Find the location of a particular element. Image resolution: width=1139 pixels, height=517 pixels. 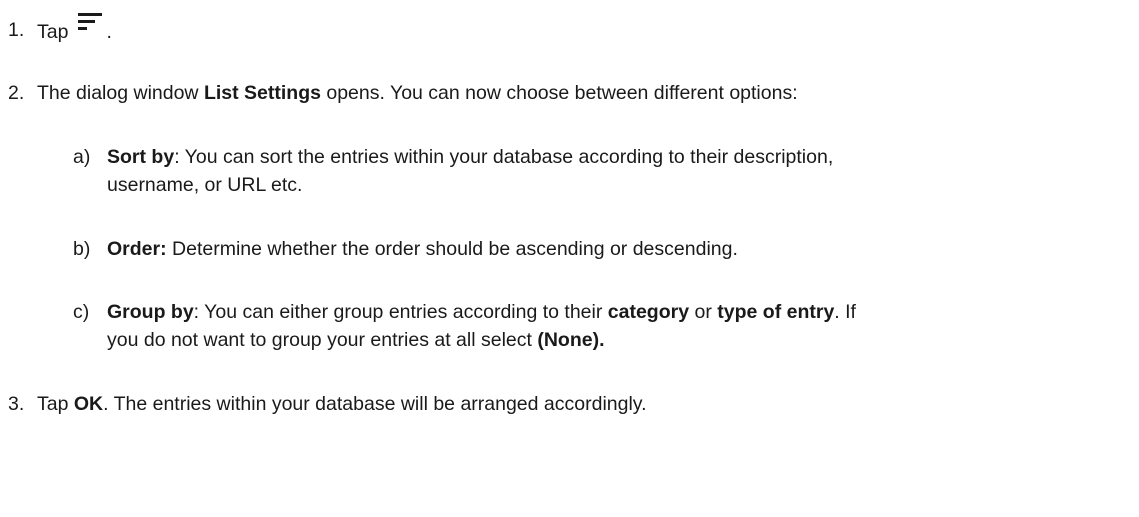

none-term: (None). is located at coordinates (571, 340).